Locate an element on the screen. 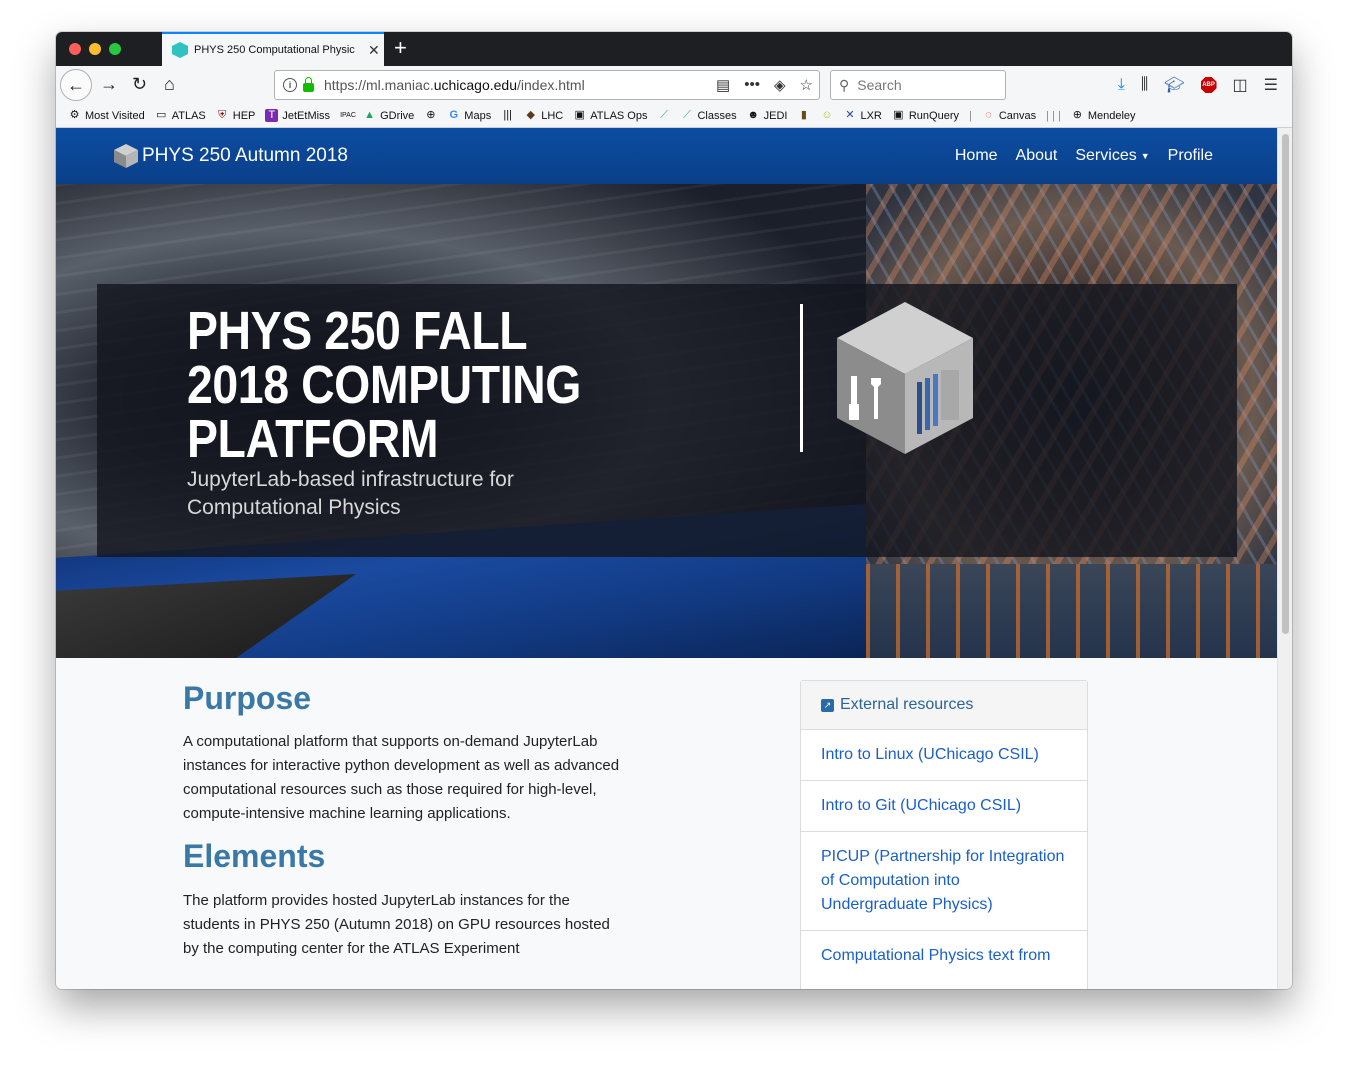  bookmark-maps: G Maps is located at coordinates (469, 115).